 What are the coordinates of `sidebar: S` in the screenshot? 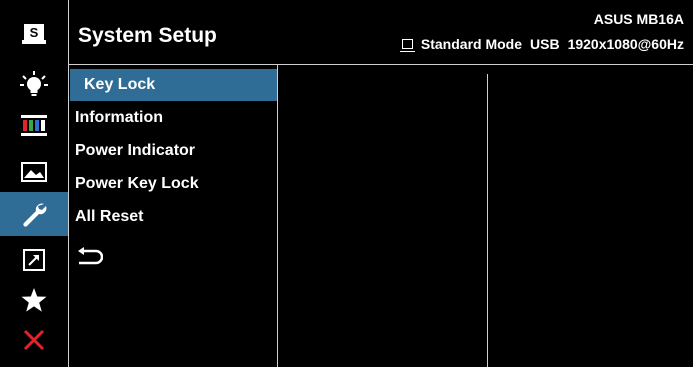 It's located at (34, 183).